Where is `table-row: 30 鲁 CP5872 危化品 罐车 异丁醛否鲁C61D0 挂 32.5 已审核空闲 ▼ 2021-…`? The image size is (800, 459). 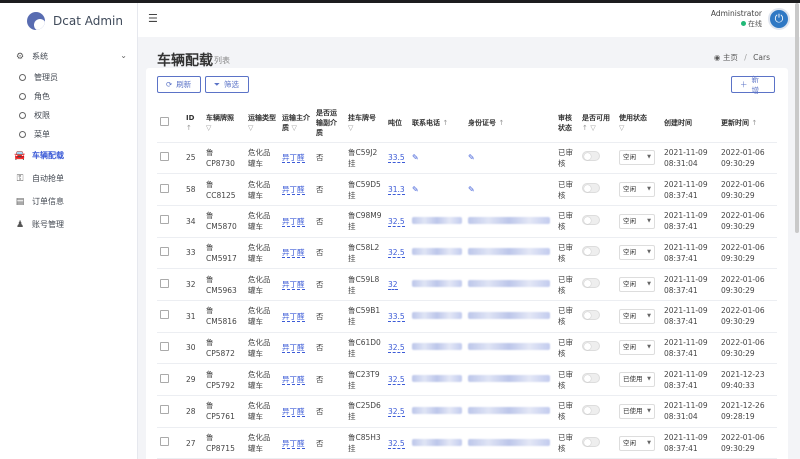
table-row: 30 鲁 CP5872 危化品 罐车 异丁醛否鲁C61D0 挂 32.5 已审核空闲 ▼ 2021-… is located at coordinates (467, 348).